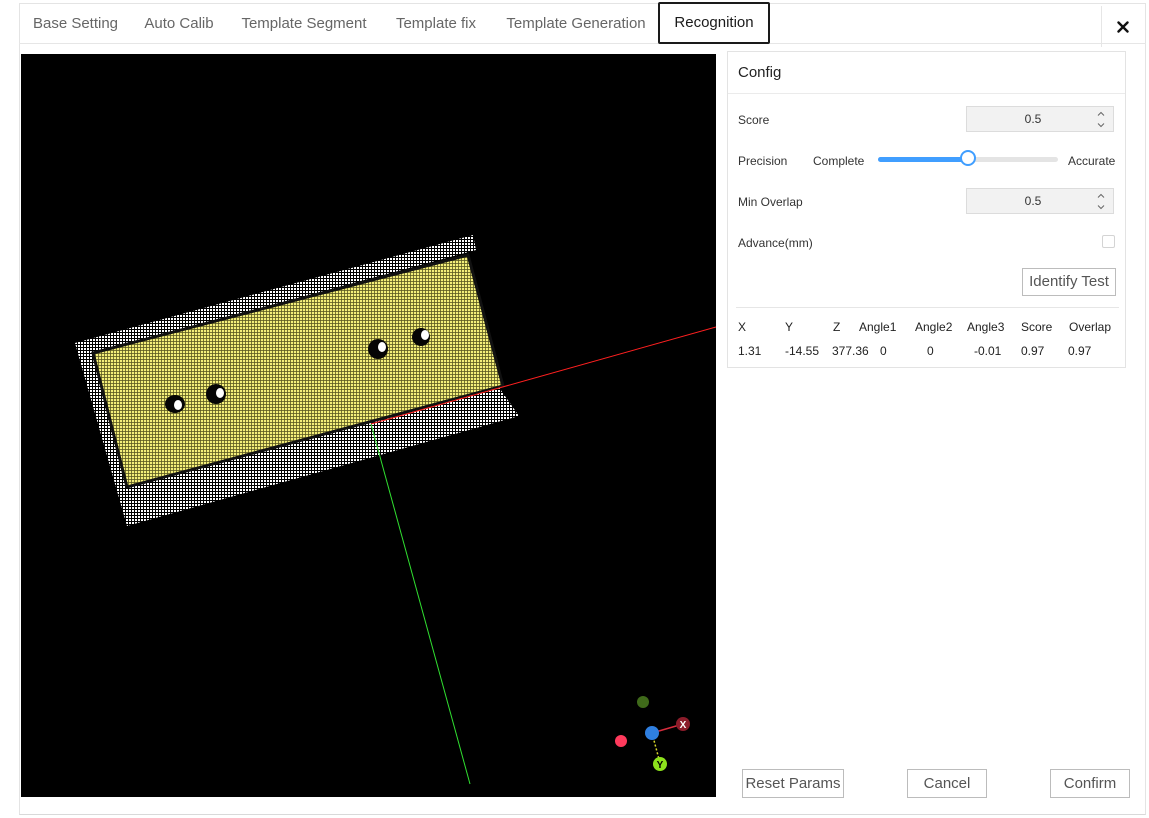  I want to click on close-button, so click(1122, 26).